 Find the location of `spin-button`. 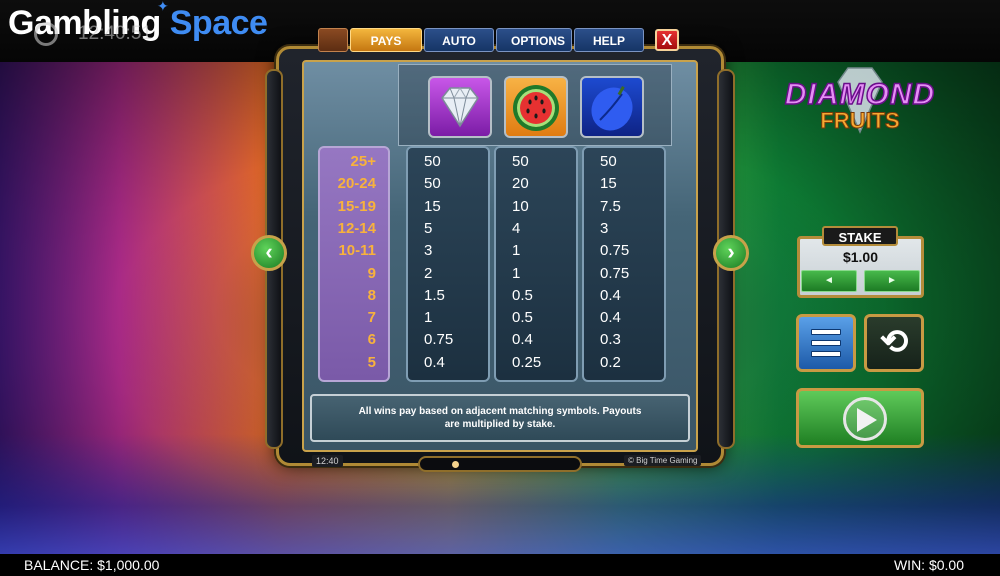

spin-button is located at coordinates (860, 418).